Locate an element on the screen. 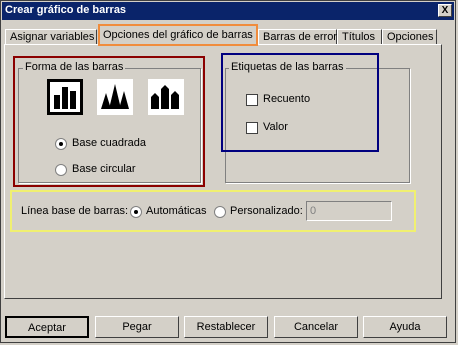 Image resolution: width=458 pixels, height=345 pixels. spike-bars-icon is located at coordinates (115, 96).